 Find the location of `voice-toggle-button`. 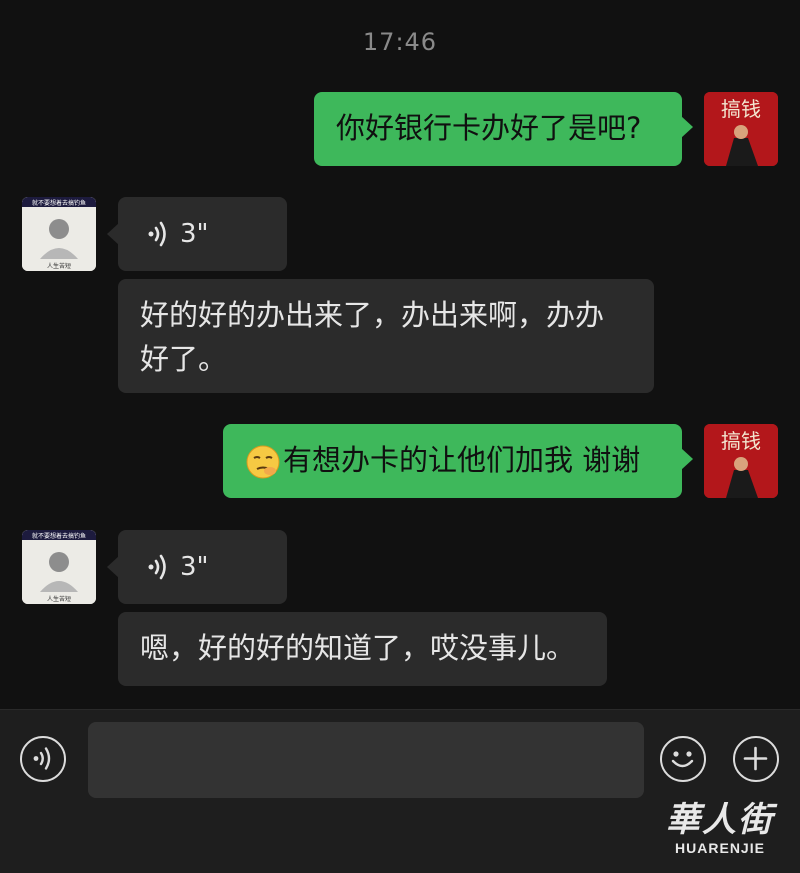

voice-toggle-button is located at coordinates (43, 759).